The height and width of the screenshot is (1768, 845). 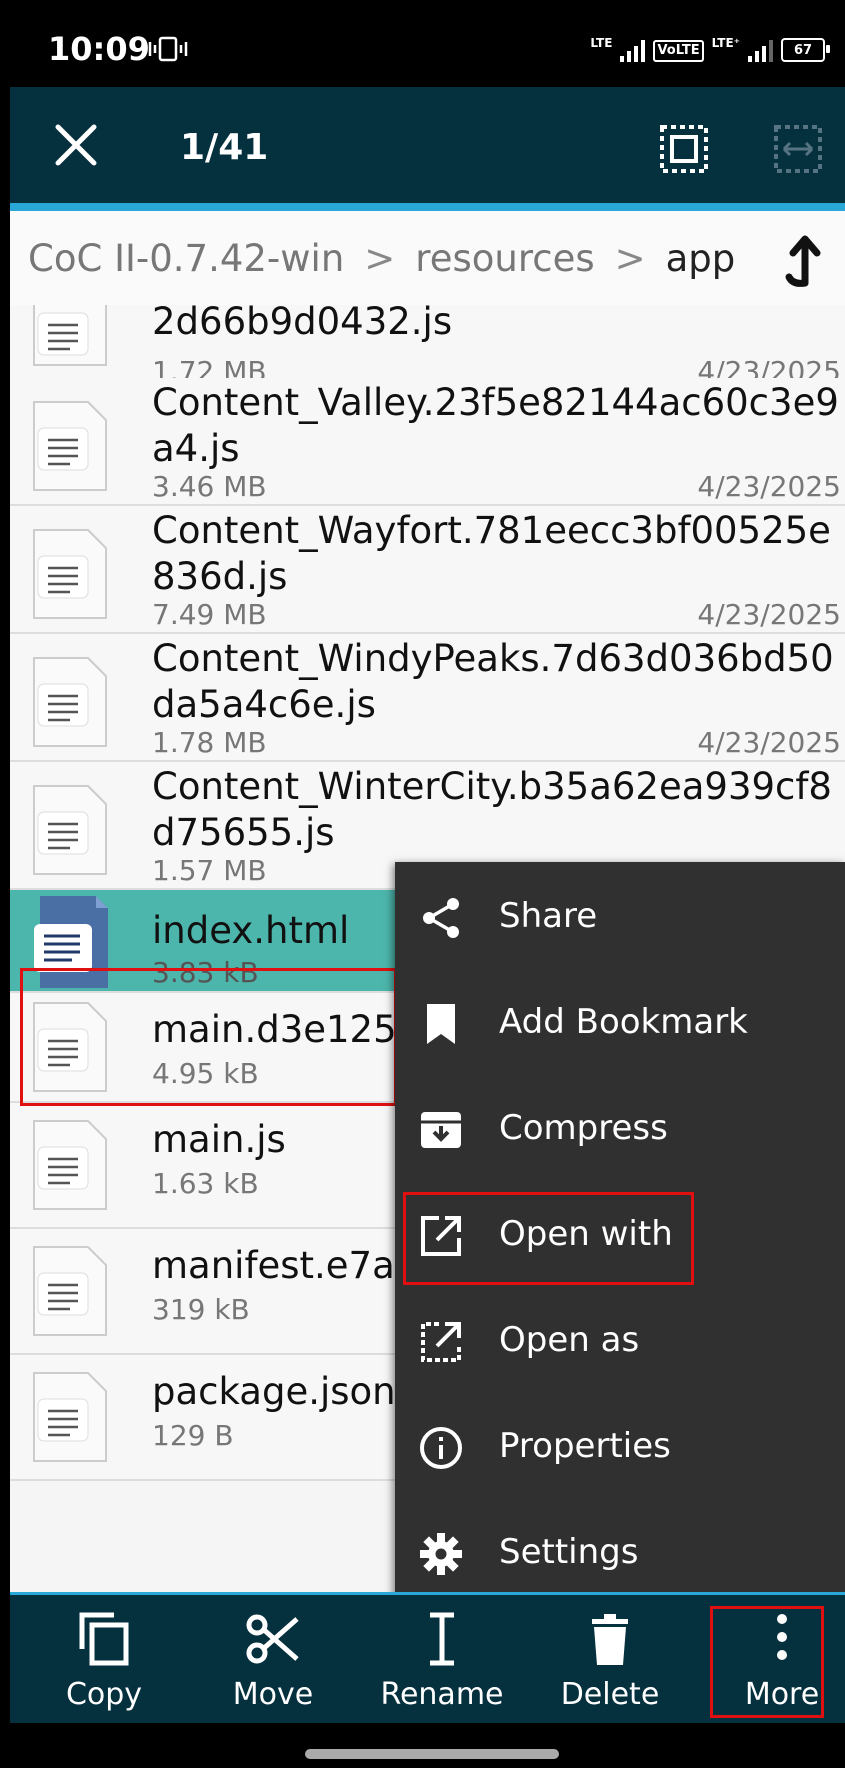 I want to click on selection-toolbar: 1/41, so click(x=427, y=145).